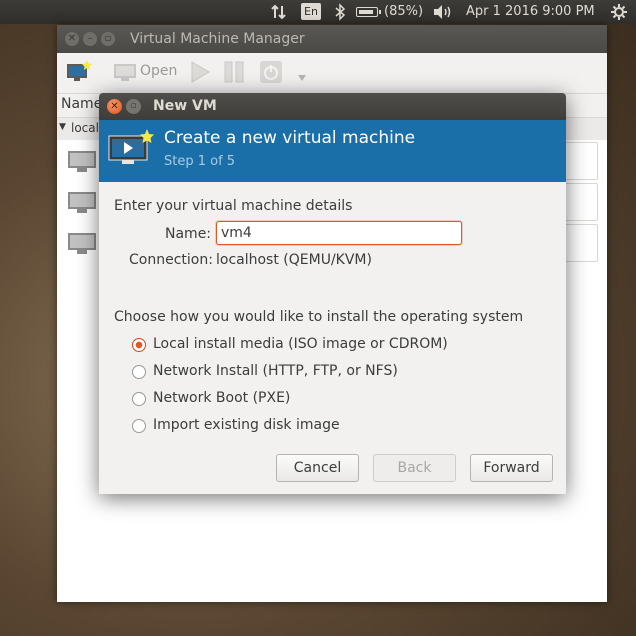 The image size is (636, 636). Describe the element at coordinates (185, 106) in the screenshot. I see `dialog-title: New VM` at that location.